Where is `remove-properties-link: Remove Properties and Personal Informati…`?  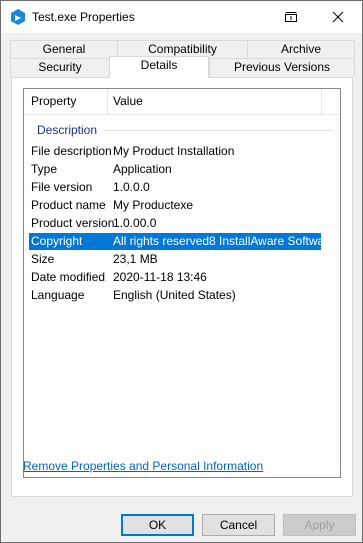 remove-properties-link: Remove Properties and Personal Informati… is located at coordinates (143, 466).